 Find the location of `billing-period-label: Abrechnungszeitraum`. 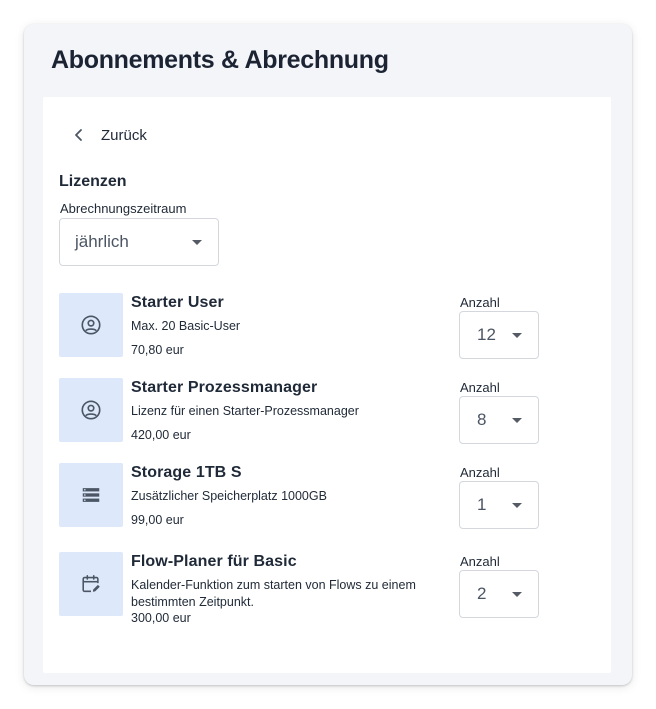

billing-period-label: Abrechnungszeitraum is located at coordinates (123, 208).